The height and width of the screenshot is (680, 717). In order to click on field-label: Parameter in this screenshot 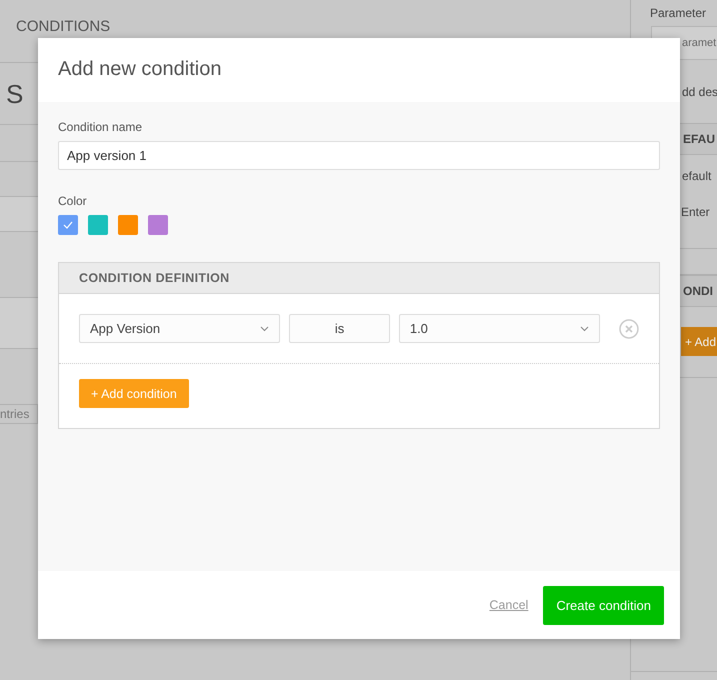, I will do `click(678, 13)`.